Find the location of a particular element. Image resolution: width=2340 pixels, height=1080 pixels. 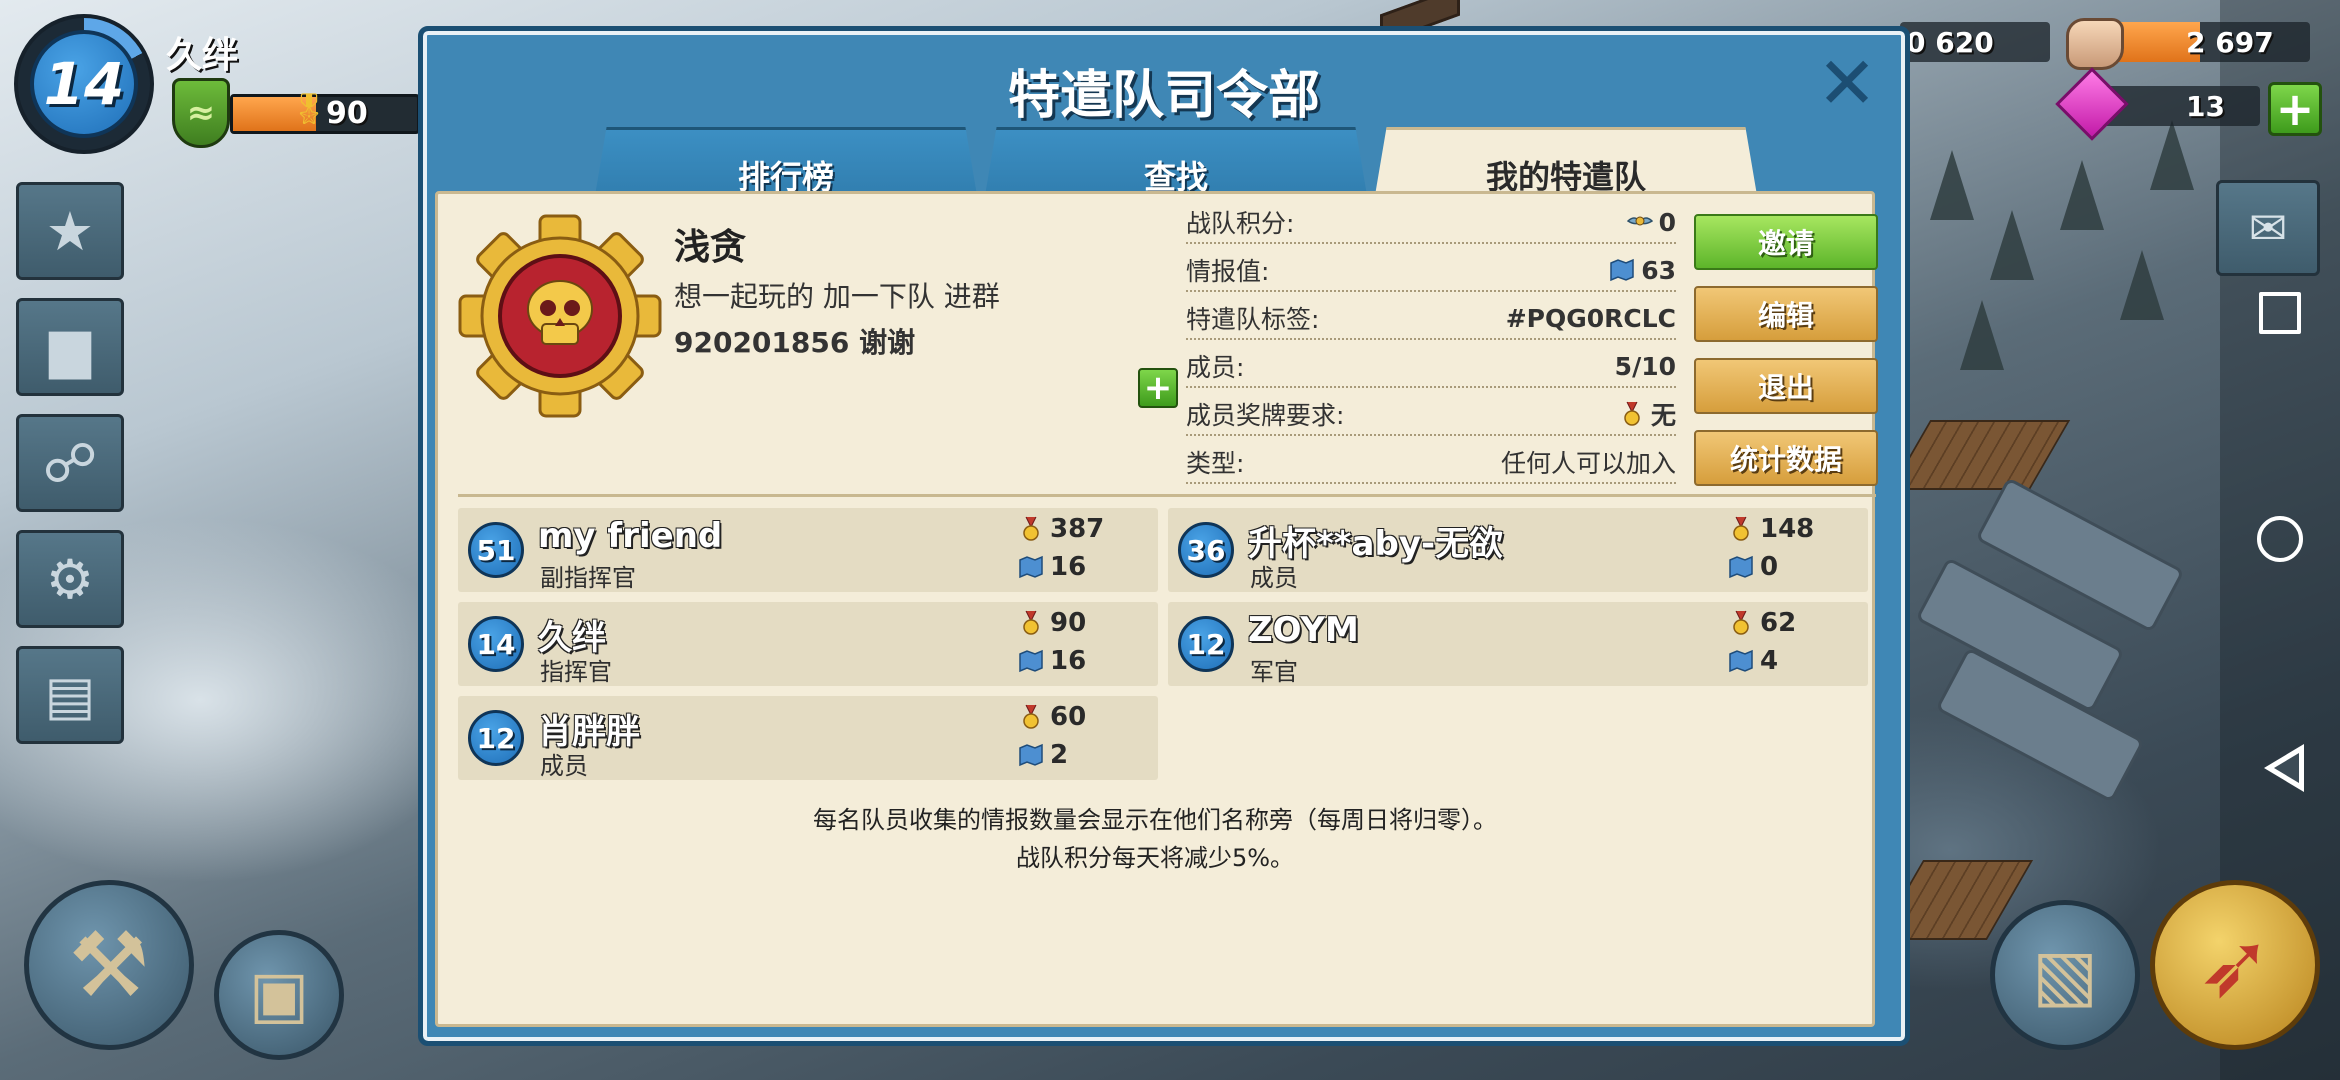

info-label: 成员: is located at coordinates (1215, 367).